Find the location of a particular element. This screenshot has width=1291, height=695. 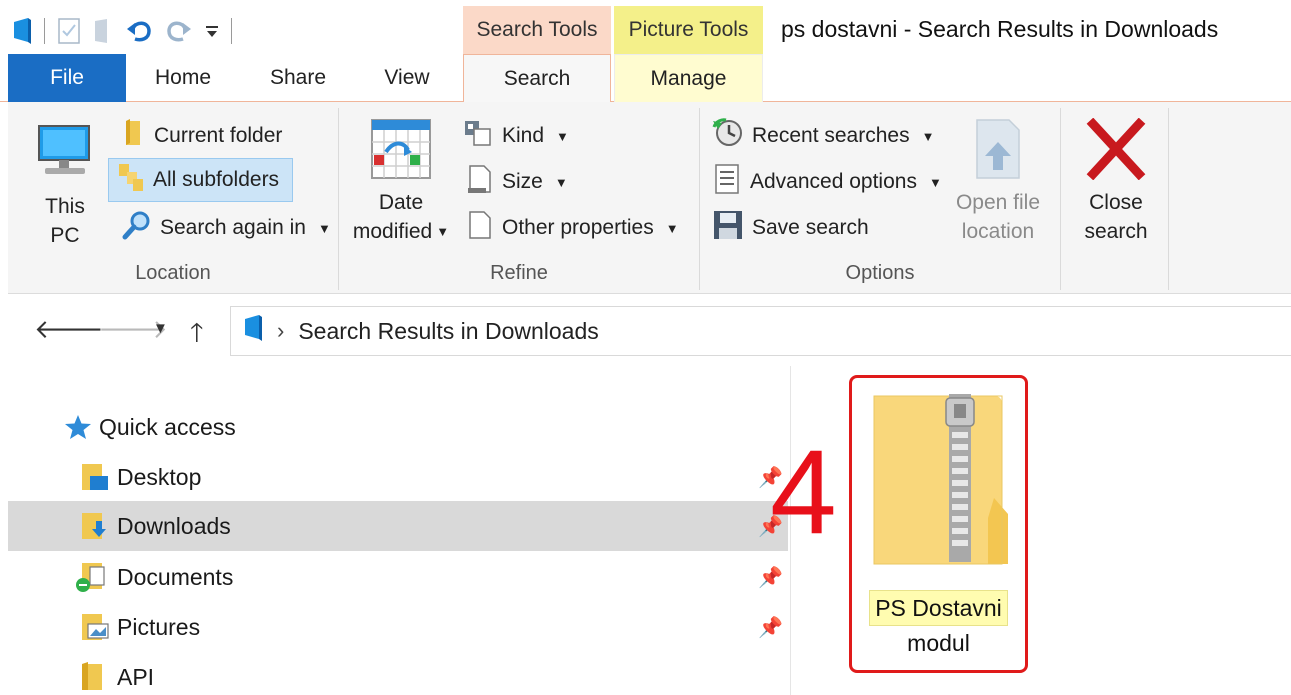

back-arrow-icon: 🡐 is located at coordinates (69, 329).